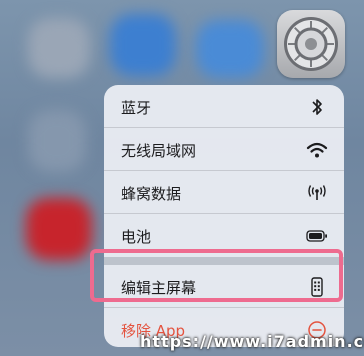  I want to click on menu-item-label: 蜂窝数据, so click(151, 194).